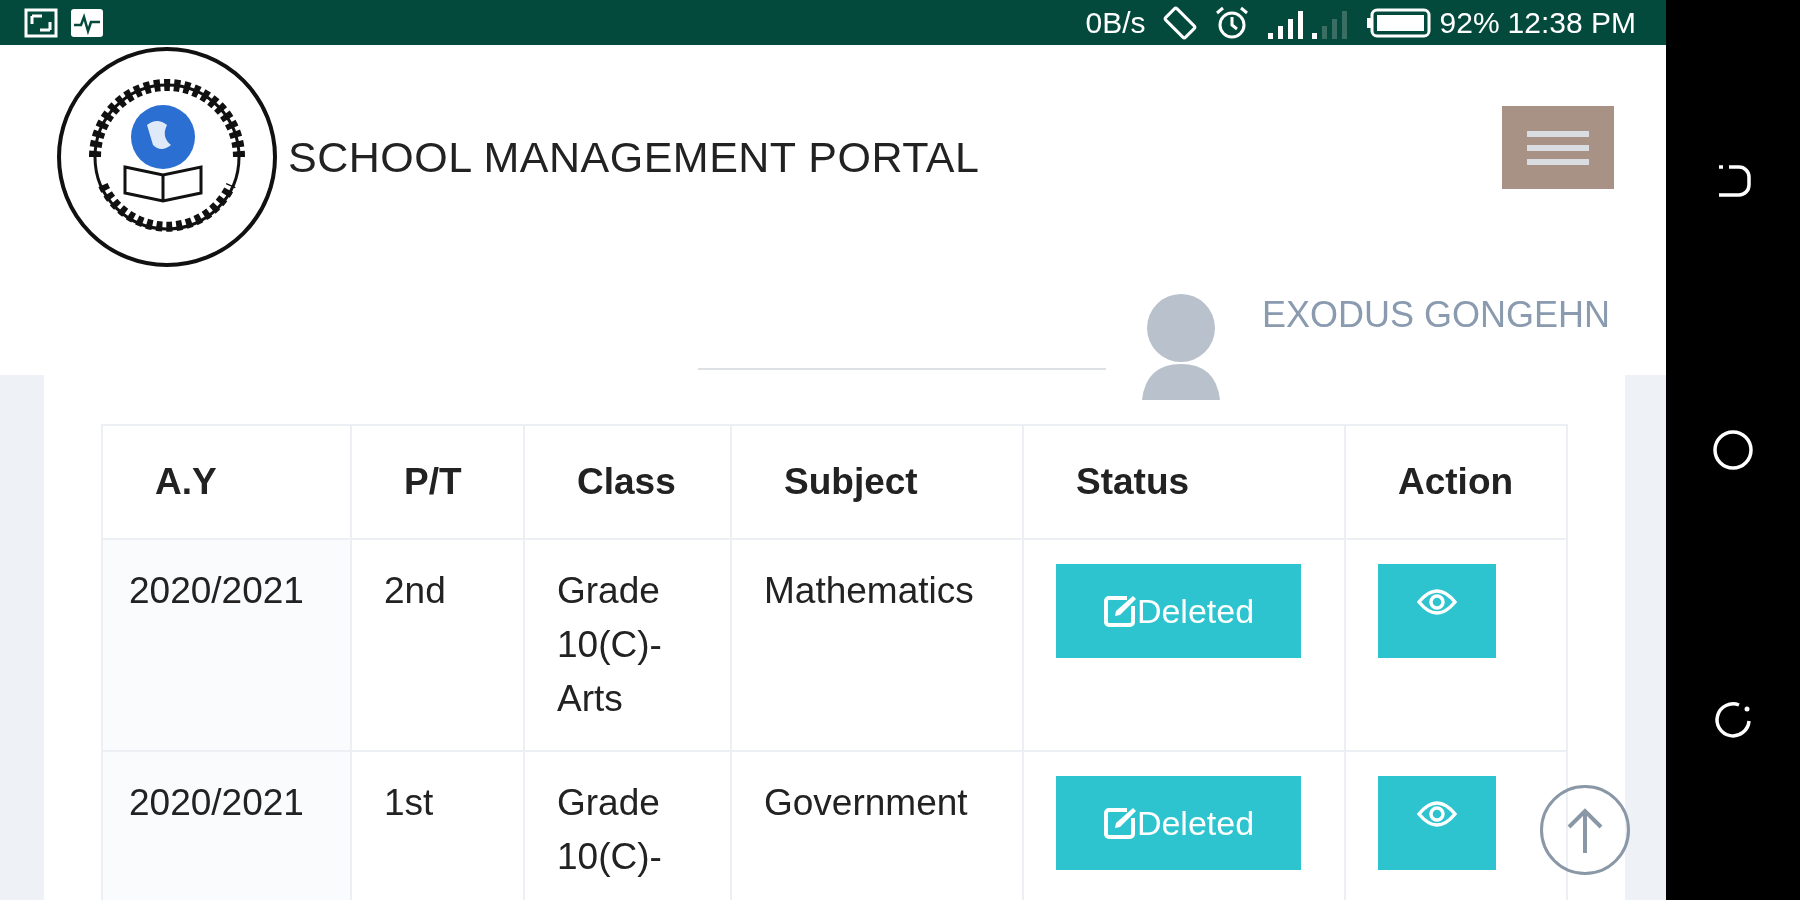 Image resolution: width=1800 pixels, height=900 pixels. I want to click on battery-icon, so click(1398, 22).